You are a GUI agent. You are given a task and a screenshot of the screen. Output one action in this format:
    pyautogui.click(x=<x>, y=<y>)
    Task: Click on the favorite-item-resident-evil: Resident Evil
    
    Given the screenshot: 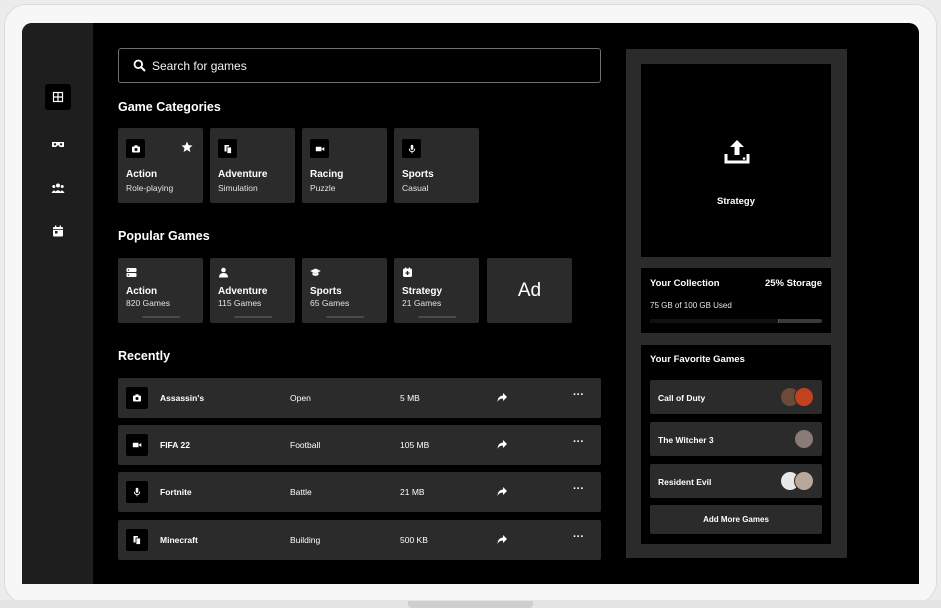 What is the action you would take?
    pyautogui.click(x=736, y=481)
    